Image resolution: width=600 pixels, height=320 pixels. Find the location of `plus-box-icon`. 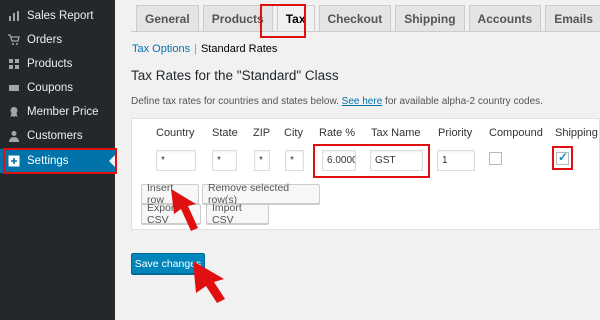

plus-box-icon is located at coordinates (14, 161).